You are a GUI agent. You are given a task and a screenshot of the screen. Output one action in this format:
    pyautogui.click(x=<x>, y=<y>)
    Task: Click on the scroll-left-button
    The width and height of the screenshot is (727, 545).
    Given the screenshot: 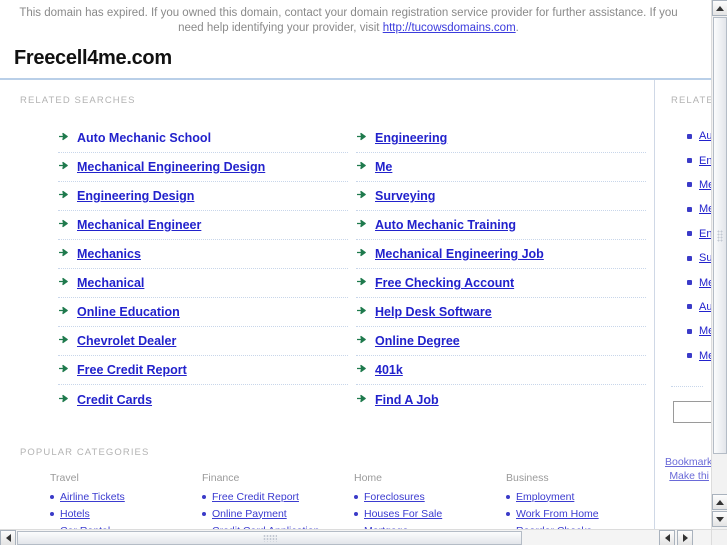 What is the action you would take?
    pyautogui.click(x=8, y=537)
    